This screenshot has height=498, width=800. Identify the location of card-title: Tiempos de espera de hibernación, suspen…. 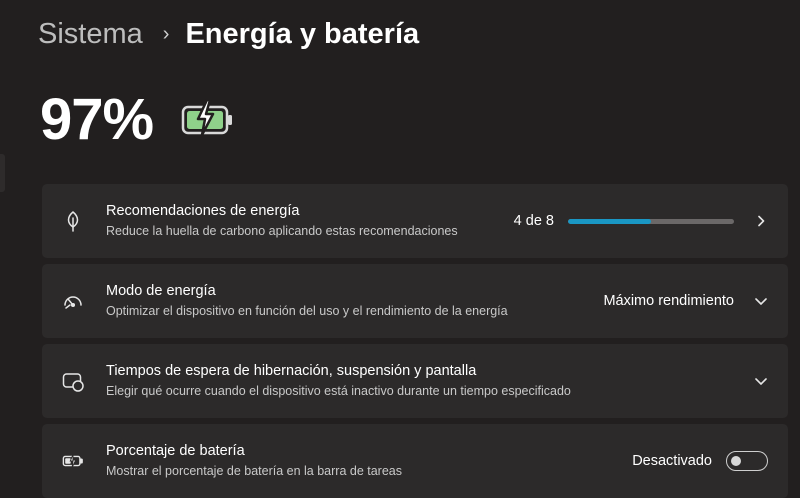
(291, 371).